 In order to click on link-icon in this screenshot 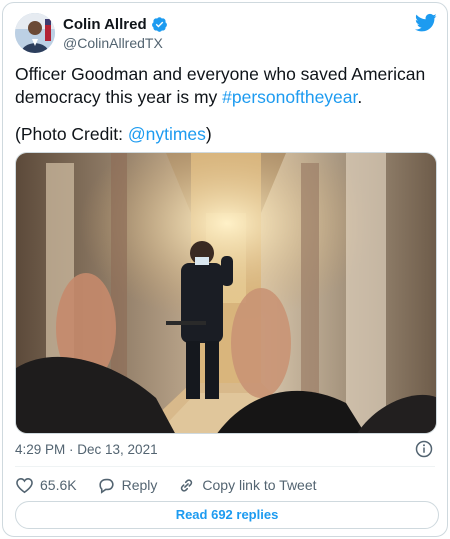, I will do `click(187, 485)`.